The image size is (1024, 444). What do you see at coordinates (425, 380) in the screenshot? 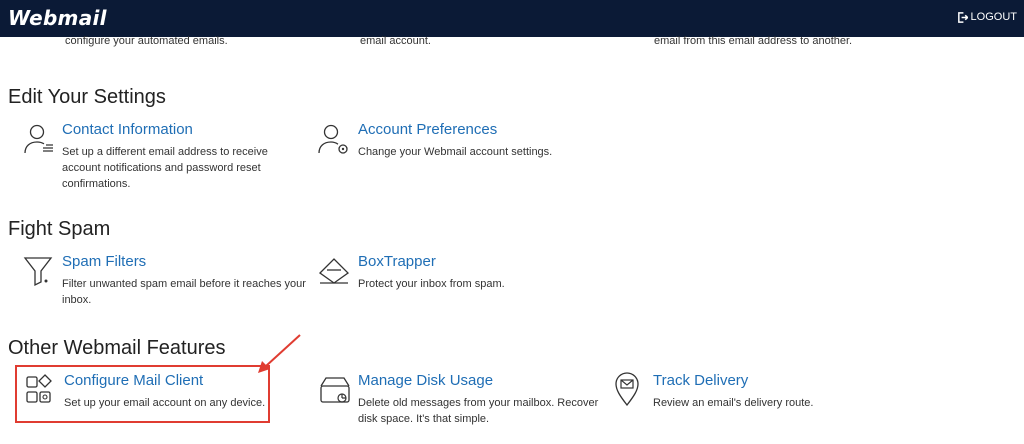
I see `manage-disk-usage-link: Manage Disk Usage` at bounding box center [425, 380].